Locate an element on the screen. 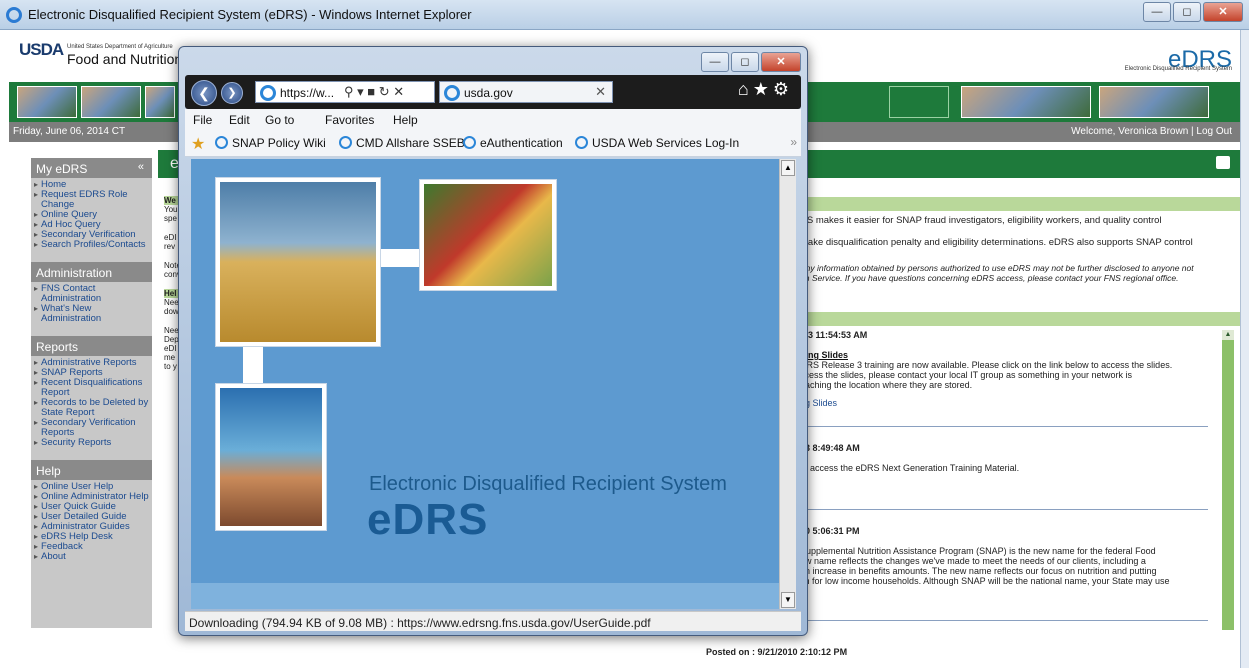 This screenshot has height=668, width=1249. home-favorites-tools-icons: ⌂★⚙ is located at coordinates (765, 89).